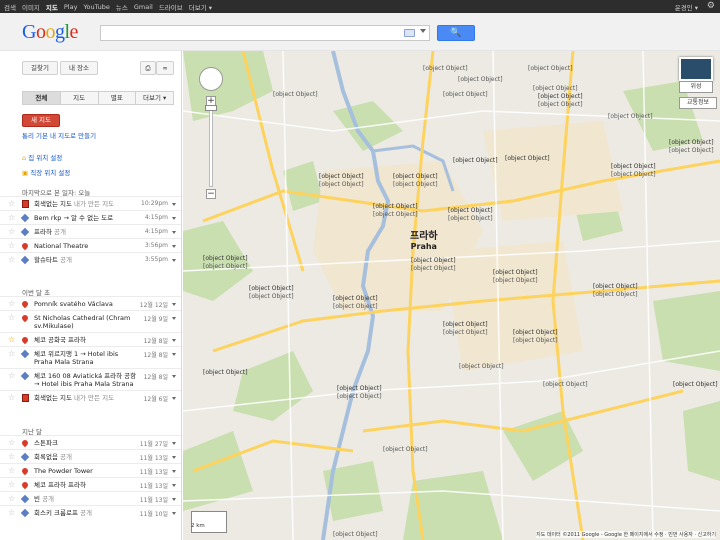  I want to click on list-item-title: 스톤파크, so click(46, 443).